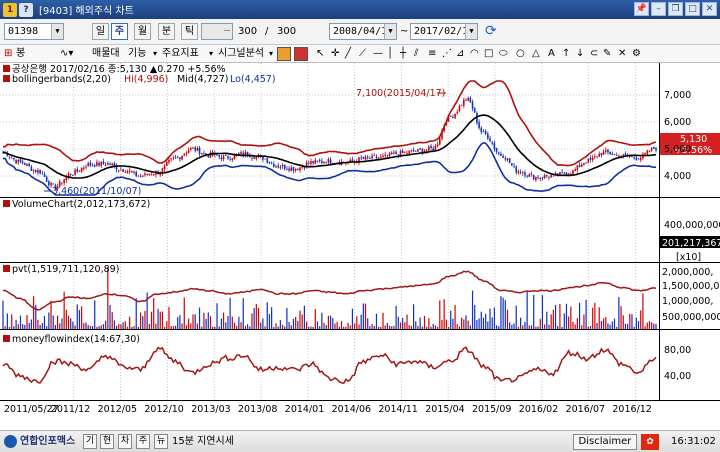  What do you see at coordinates (403, 54) in the screenshot?
I see `cross-line-icon: ┼` at bounding box center [403, 54].